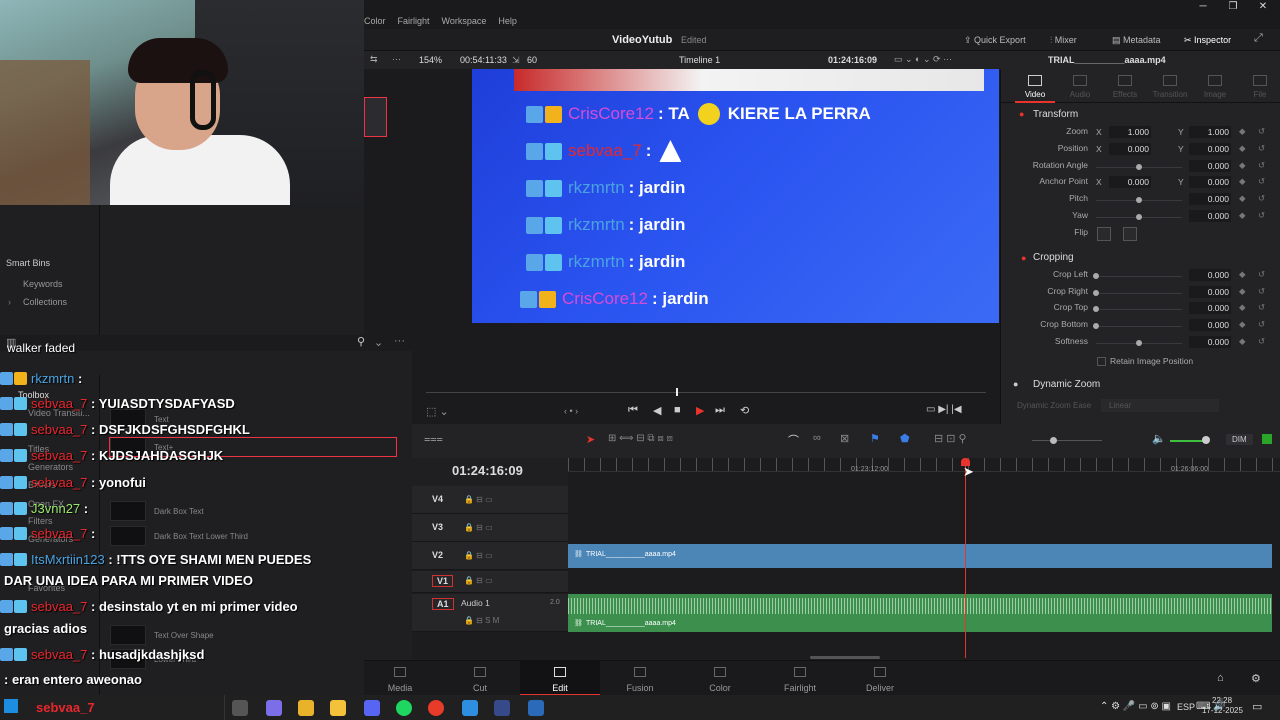 The height and width of the screenshot is (720, 1280). Describe the element at coordinates (905, 438) in the screenshot. I see `marker-icon: ⬟` at that location.